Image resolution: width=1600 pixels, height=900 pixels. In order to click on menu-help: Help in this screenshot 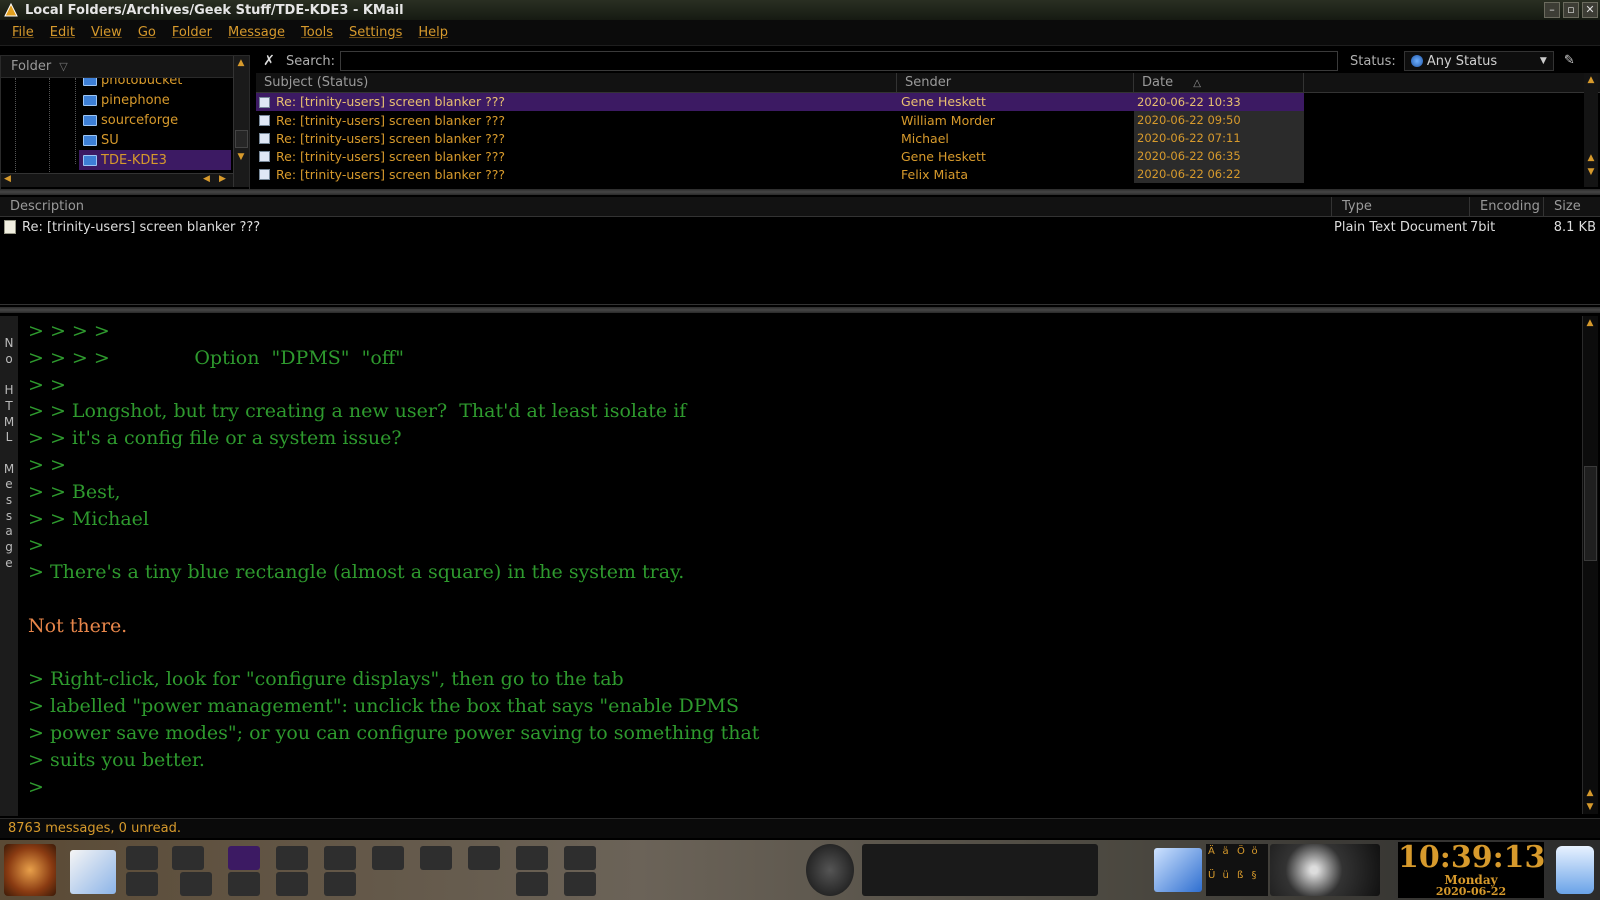, I will do `click(433, 32)`.